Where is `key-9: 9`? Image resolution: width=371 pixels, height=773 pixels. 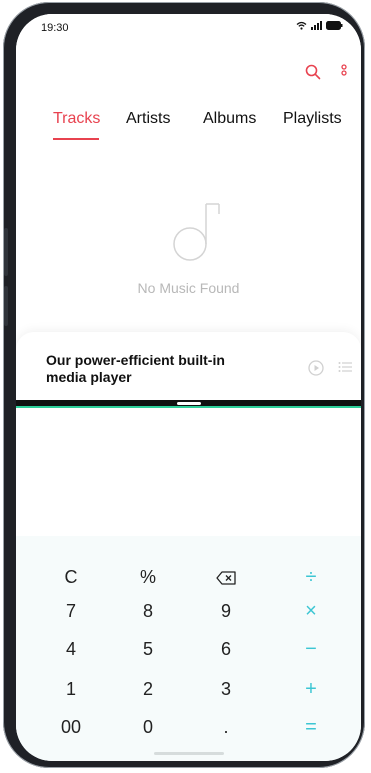 key-9: 9 is located at coordinates (226, 611).